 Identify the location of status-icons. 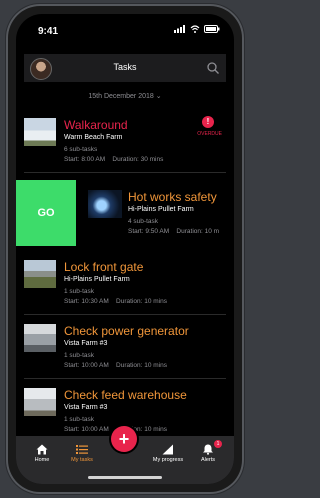
(197, 29).